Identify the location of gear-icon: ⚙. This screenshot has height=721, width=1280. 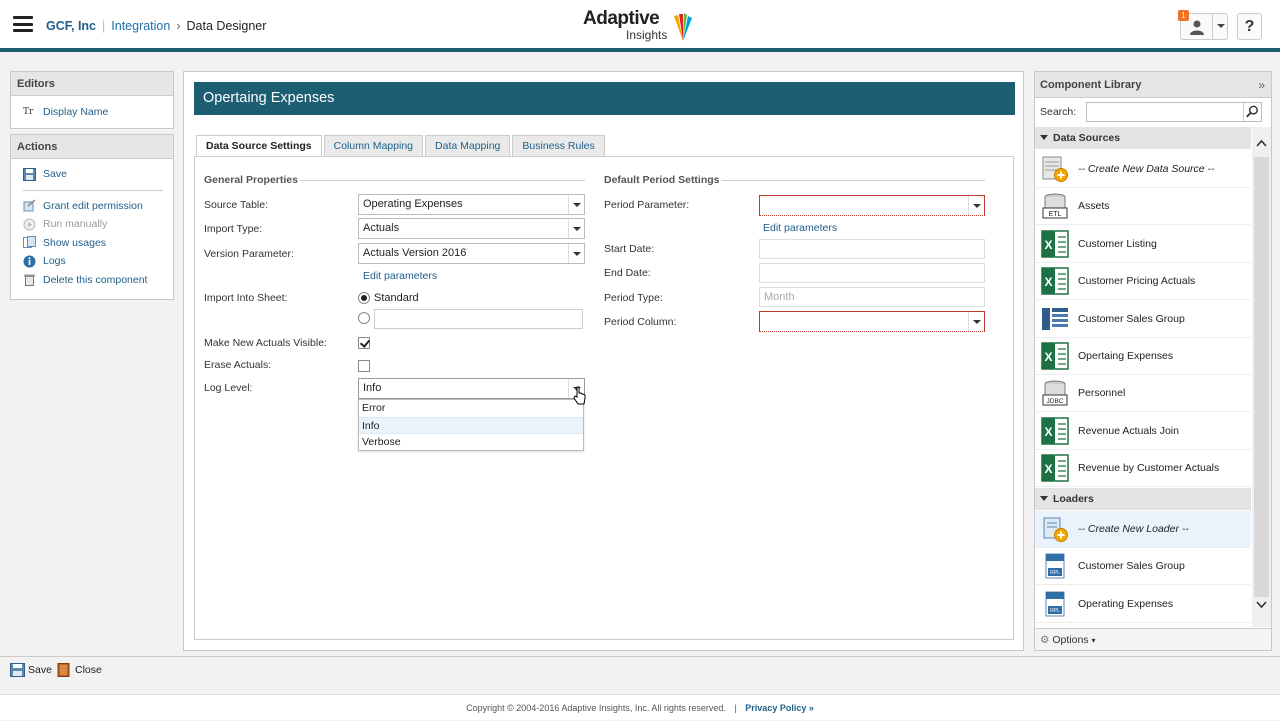
(1045, 640).